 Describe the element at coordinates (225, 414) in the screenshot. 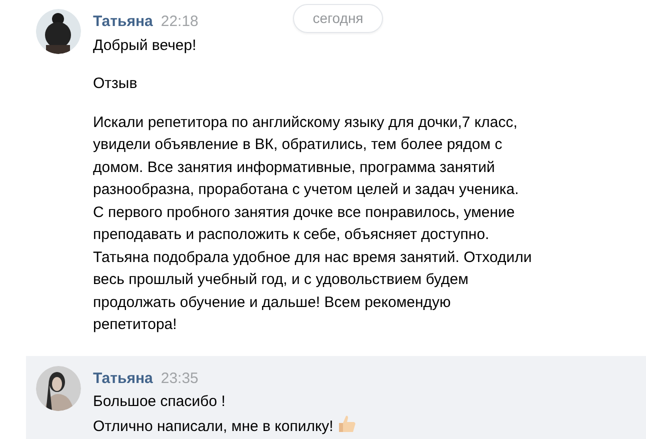

I see `message-text: Большое спасибо ! Отлично написали, мне в копилку!` at that location.